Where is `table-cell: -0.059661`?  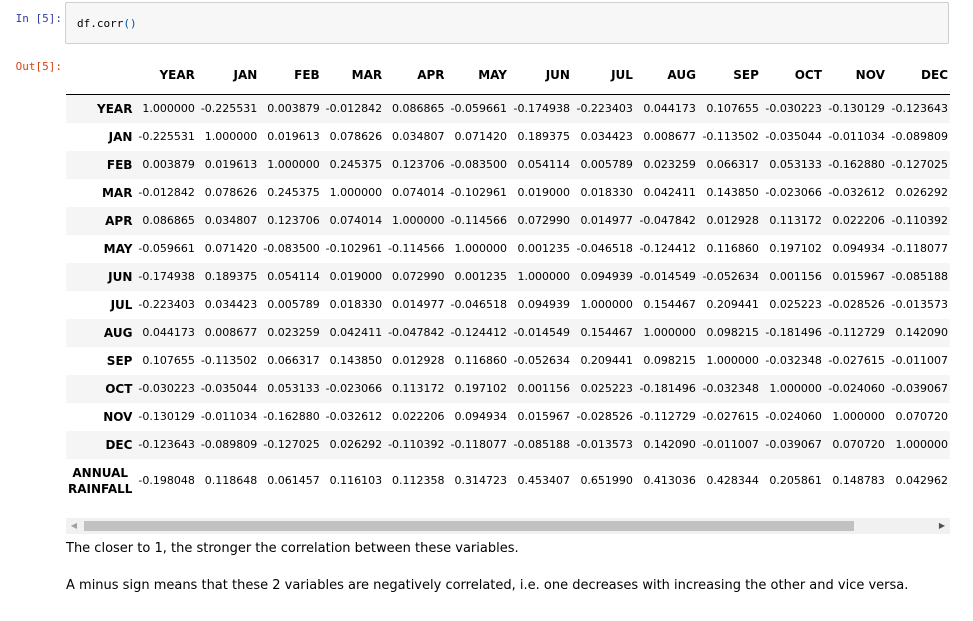 table-cell: -0.059661 is located at coordinates (478, 109).